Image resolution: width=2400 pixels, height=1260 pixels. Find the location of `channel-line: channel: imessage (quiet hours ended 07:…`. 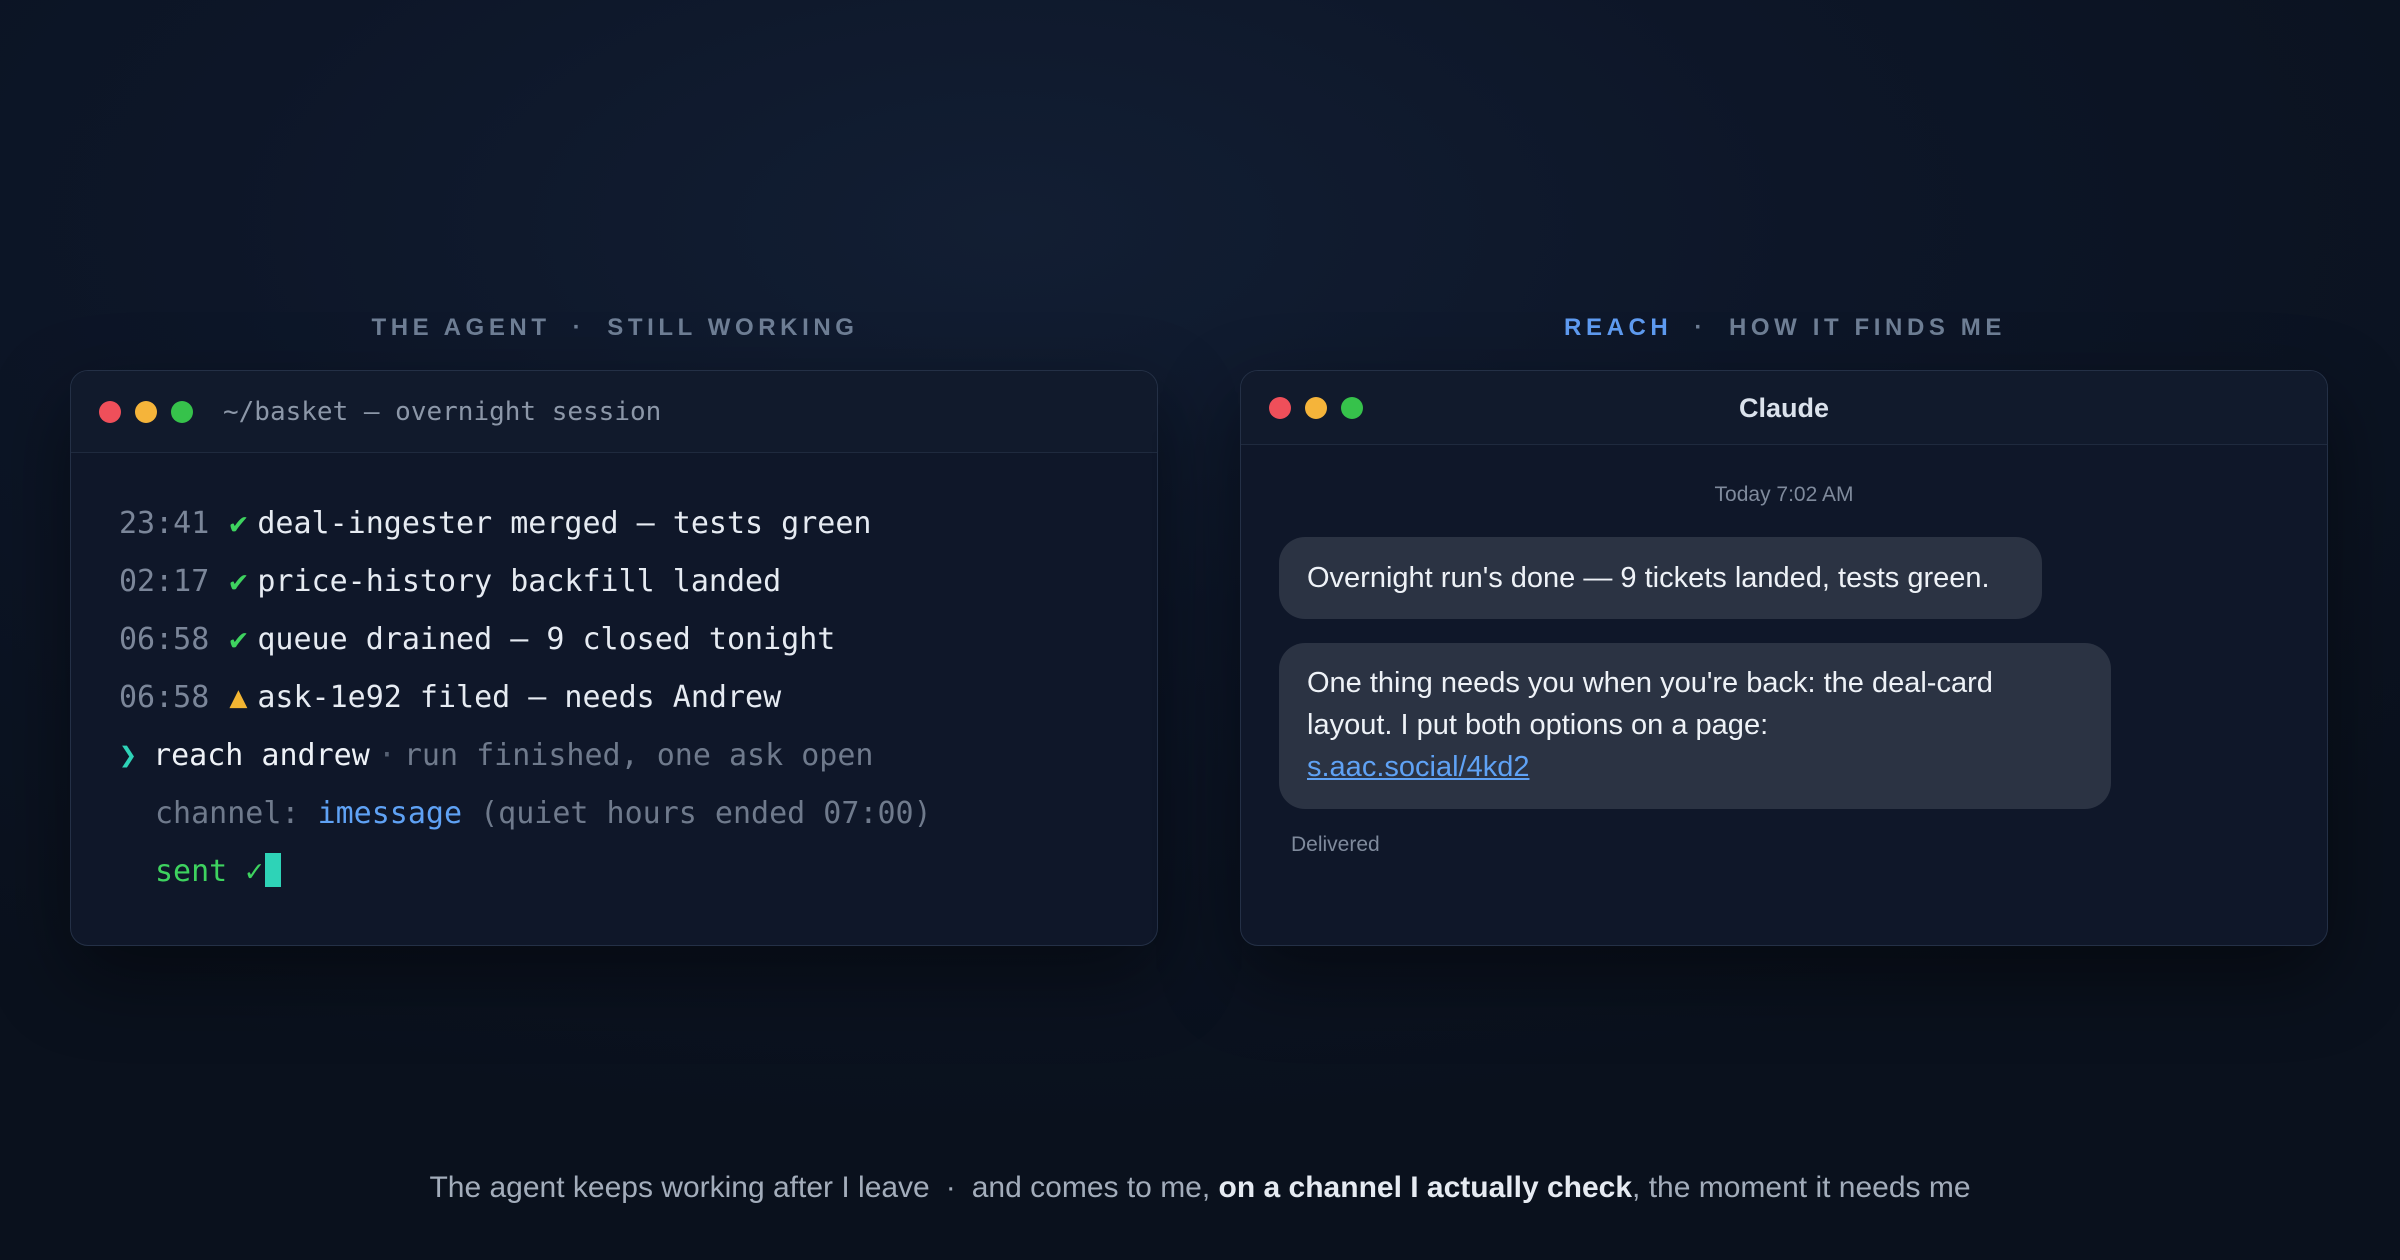

channel-line: channel: imessage (quiet hours ended 07:… is located at coordinates (623, 814).